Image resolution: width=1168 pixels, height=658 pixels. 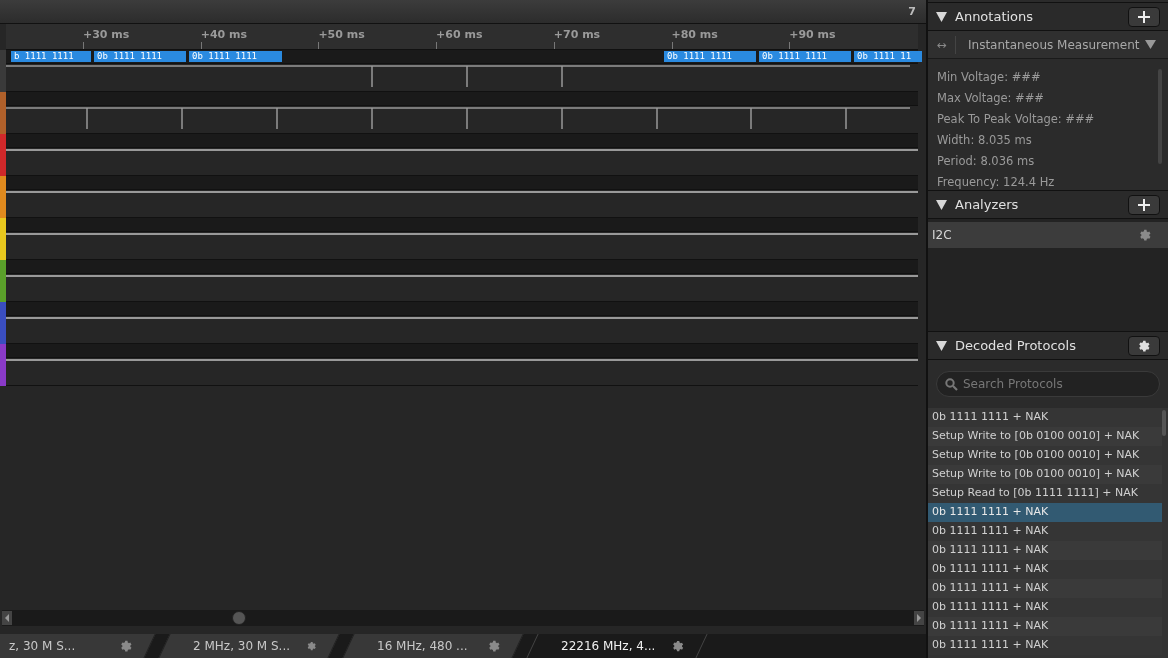 What do you see at coordinates (942, 235) in the screenshot?
I see `analyzer-name: I2C` at bounding box center [942, 235].